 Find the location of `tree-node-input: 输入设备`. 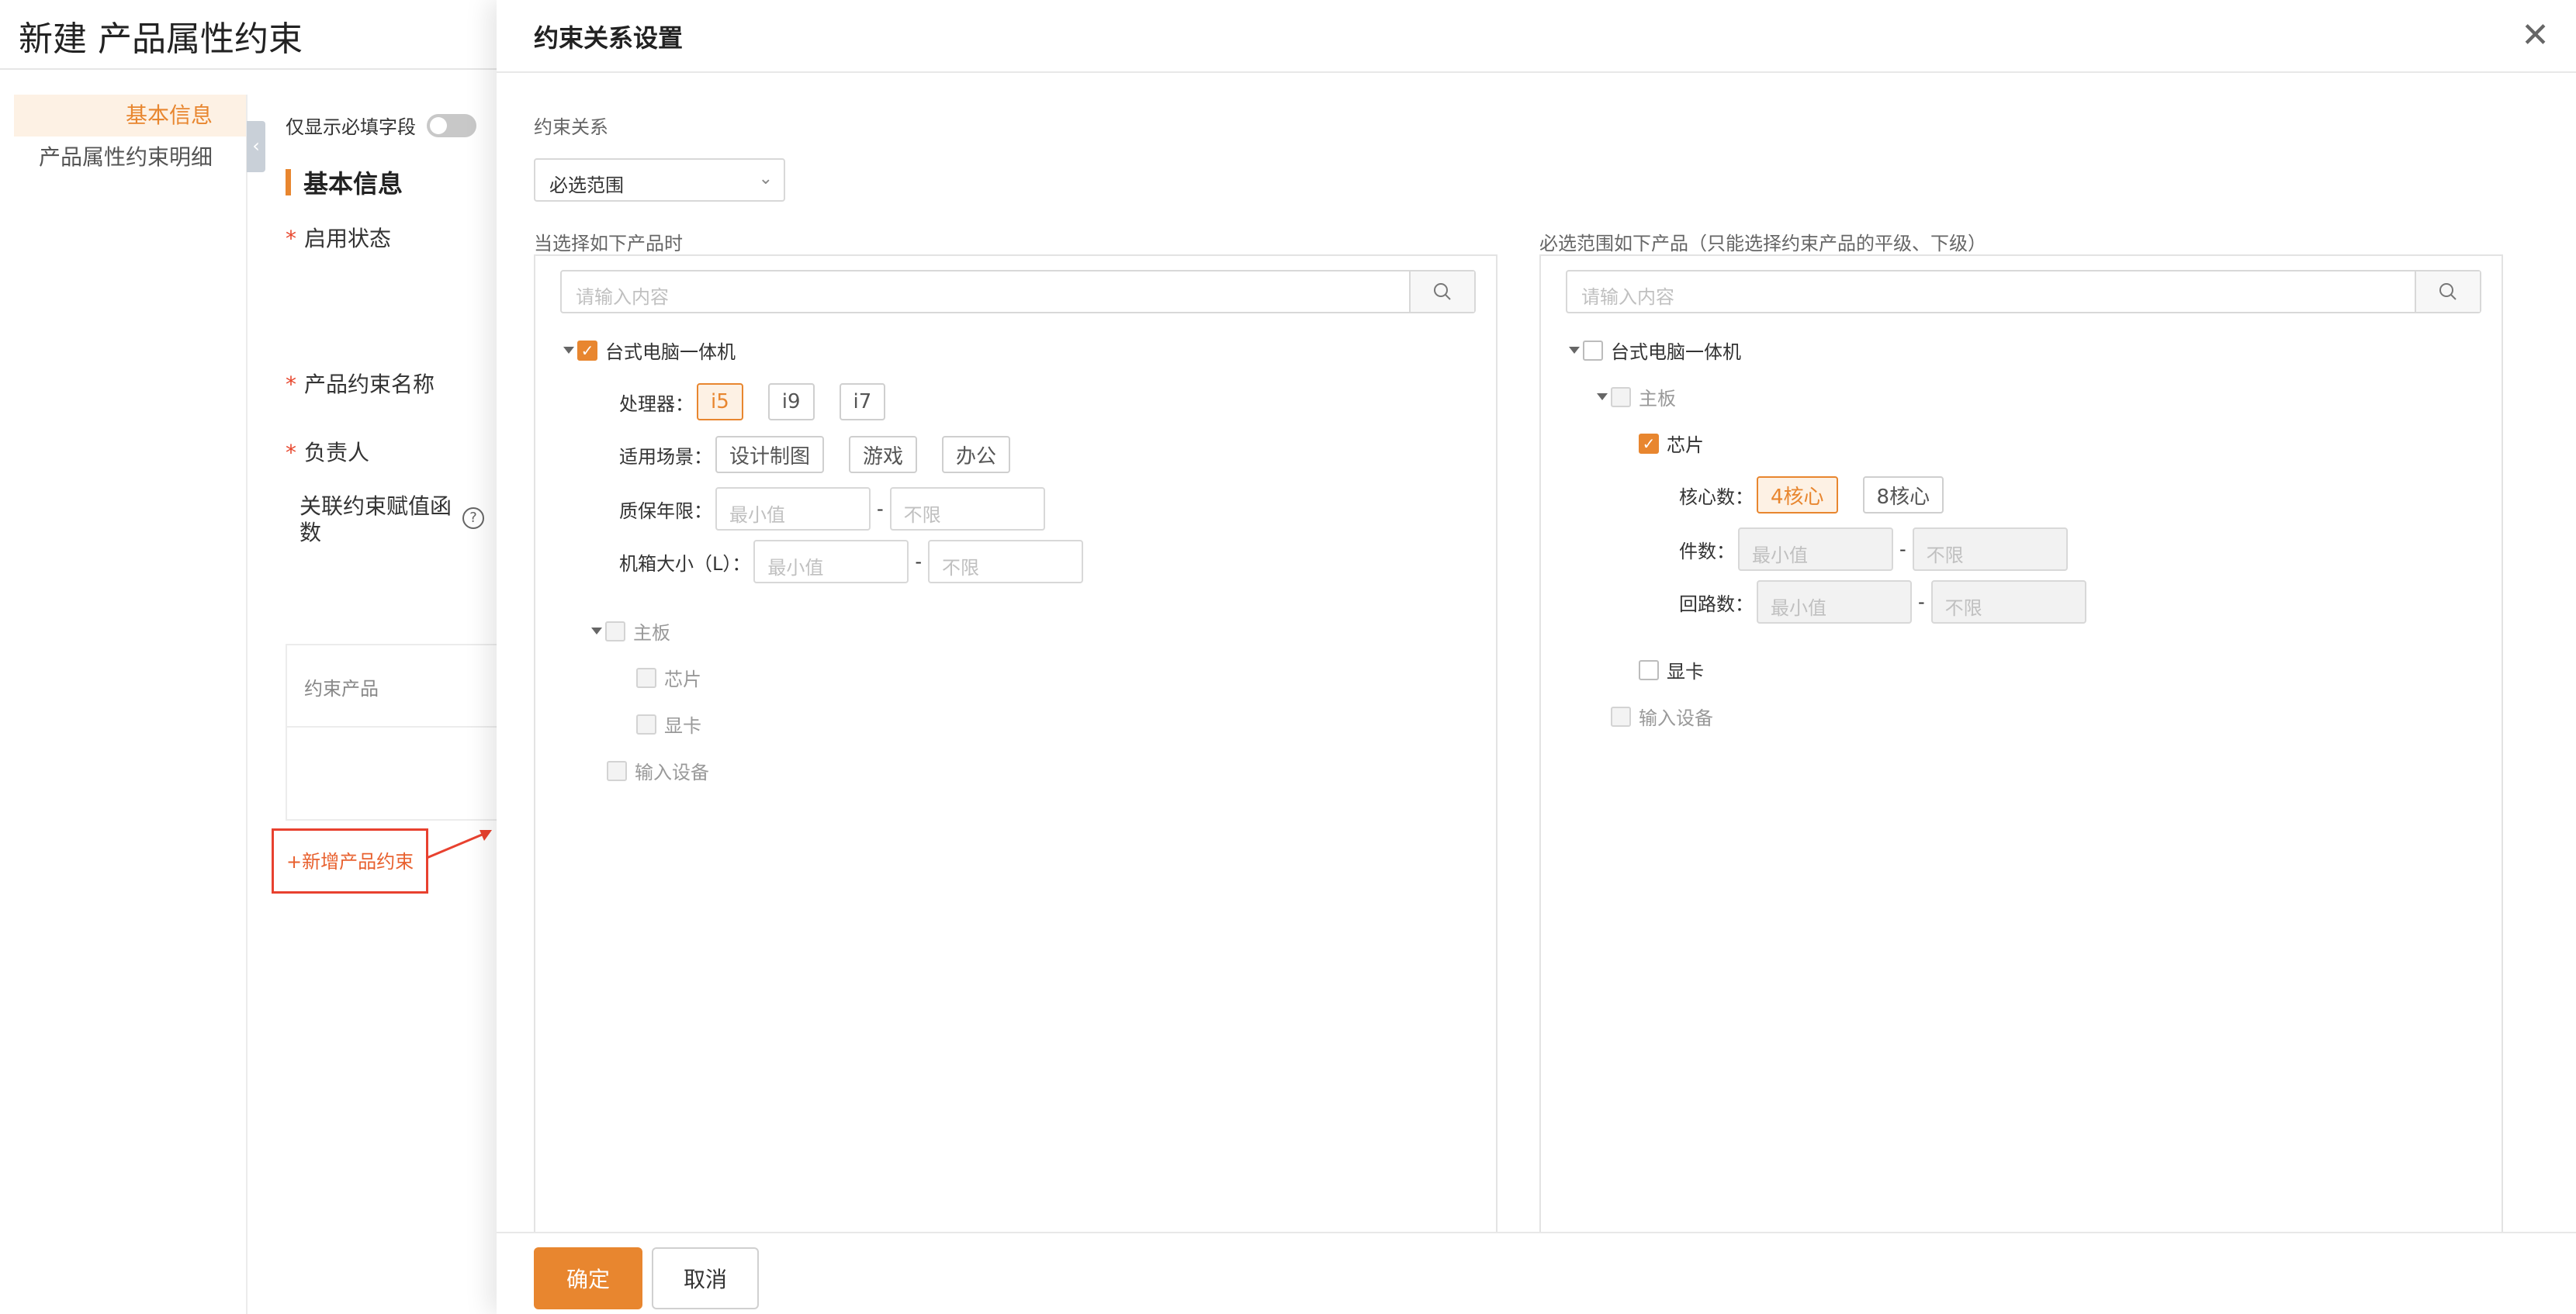

tree-node-input: 输入设备 is located at coordinates (658, 770).